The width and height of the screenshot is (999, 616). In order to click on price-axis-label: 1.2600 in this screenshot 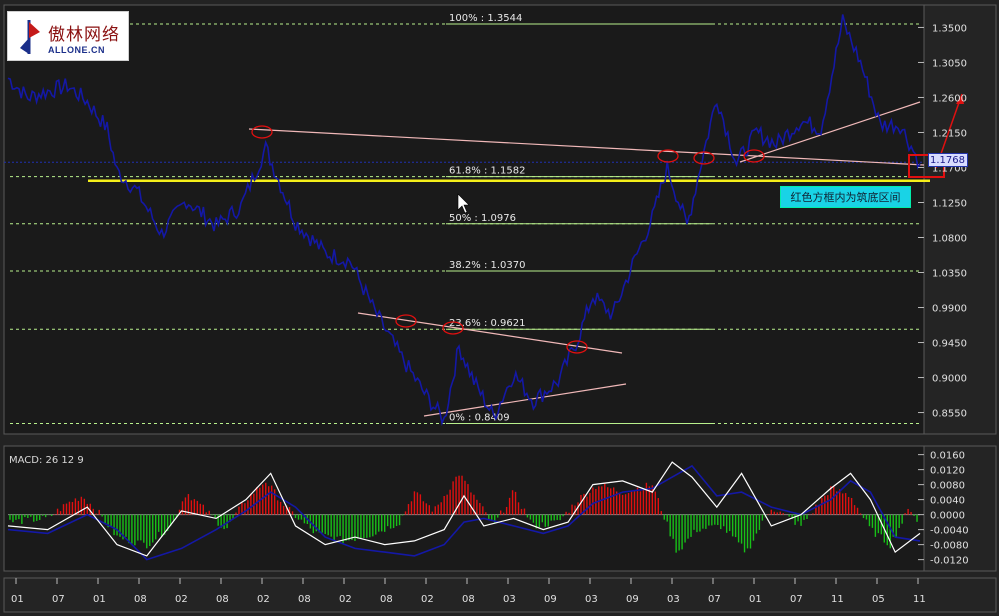, I will do `click(949, 98)`.